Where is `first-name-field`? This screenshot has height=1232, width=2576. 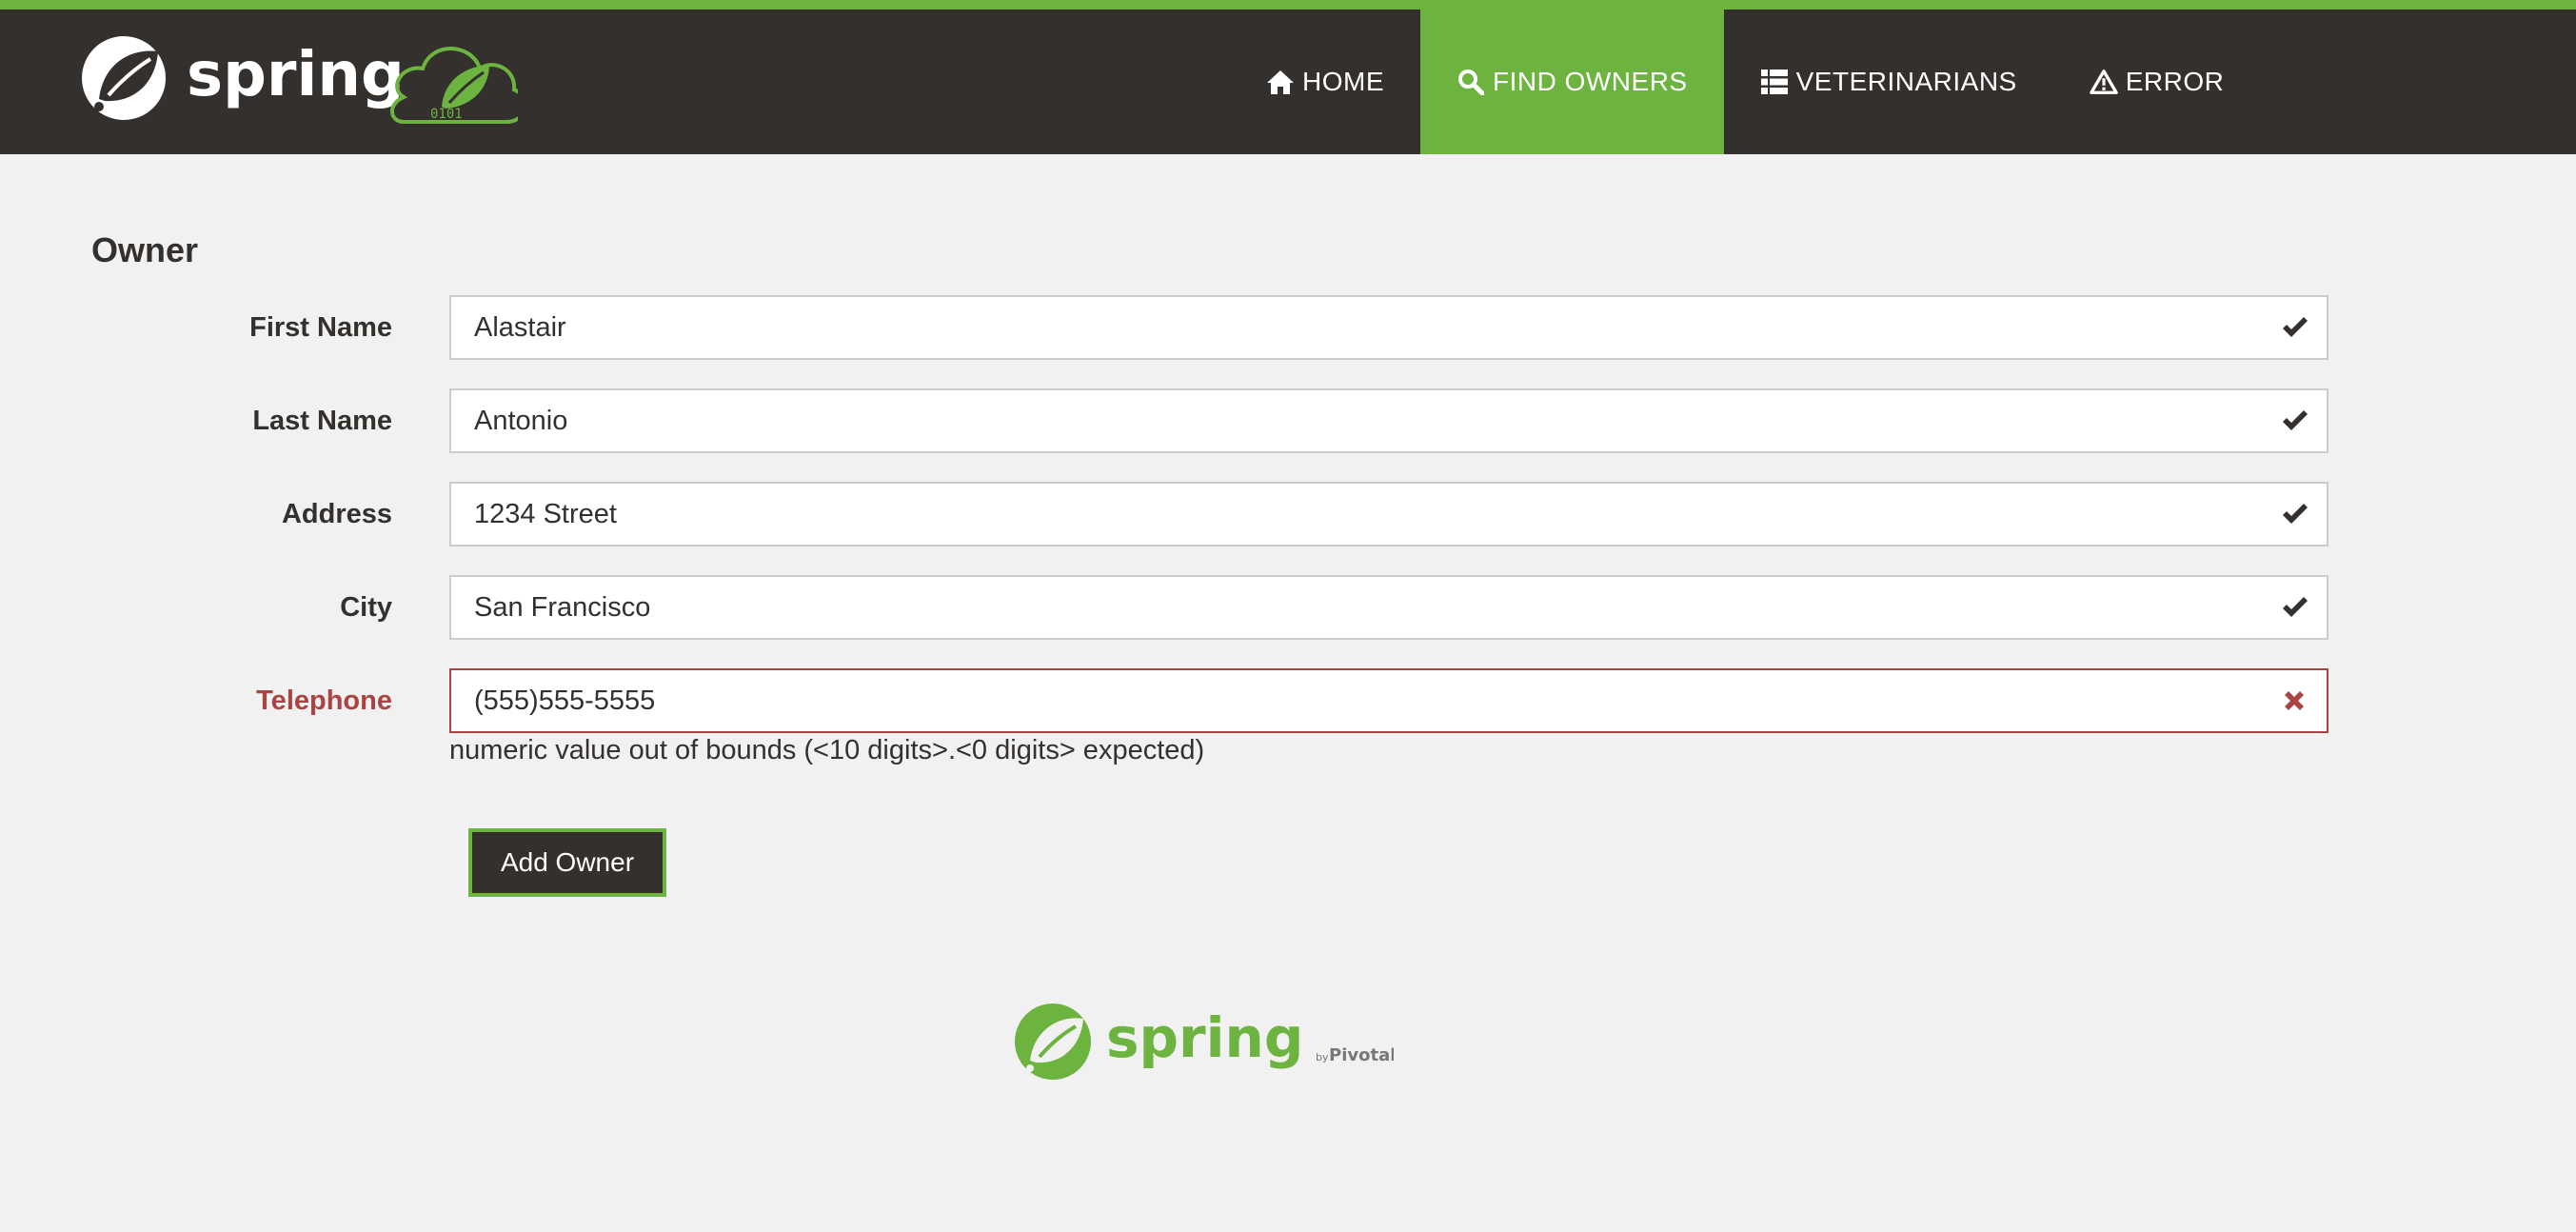
first-name-field is located at coordinates (1388, 327).